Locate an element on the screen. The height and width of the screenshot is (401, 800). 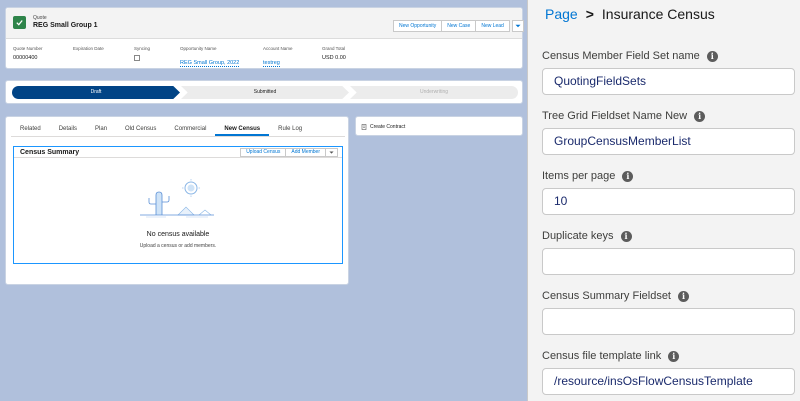
breadcrumb: Page > Insurance Census is located at coordinates (630, 14).